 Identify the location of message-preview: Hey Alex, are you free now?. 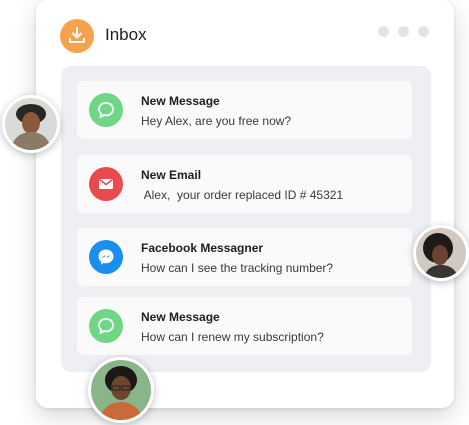
(216, 121).